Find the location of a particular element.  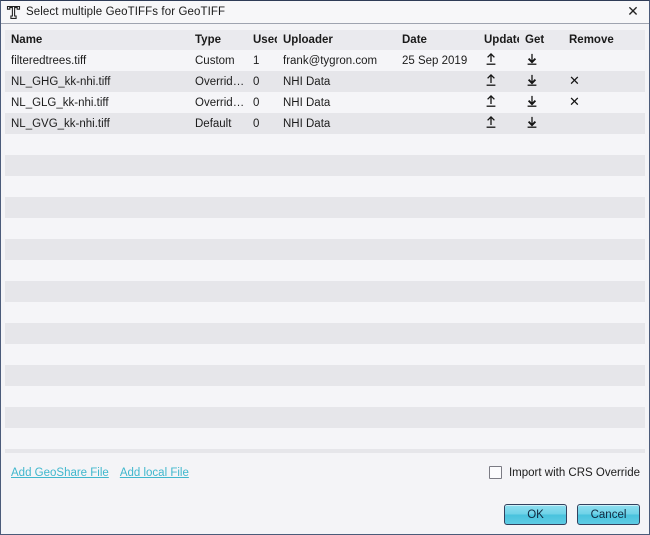

column-header-remove: Remove is located at coordinates (604, 40).